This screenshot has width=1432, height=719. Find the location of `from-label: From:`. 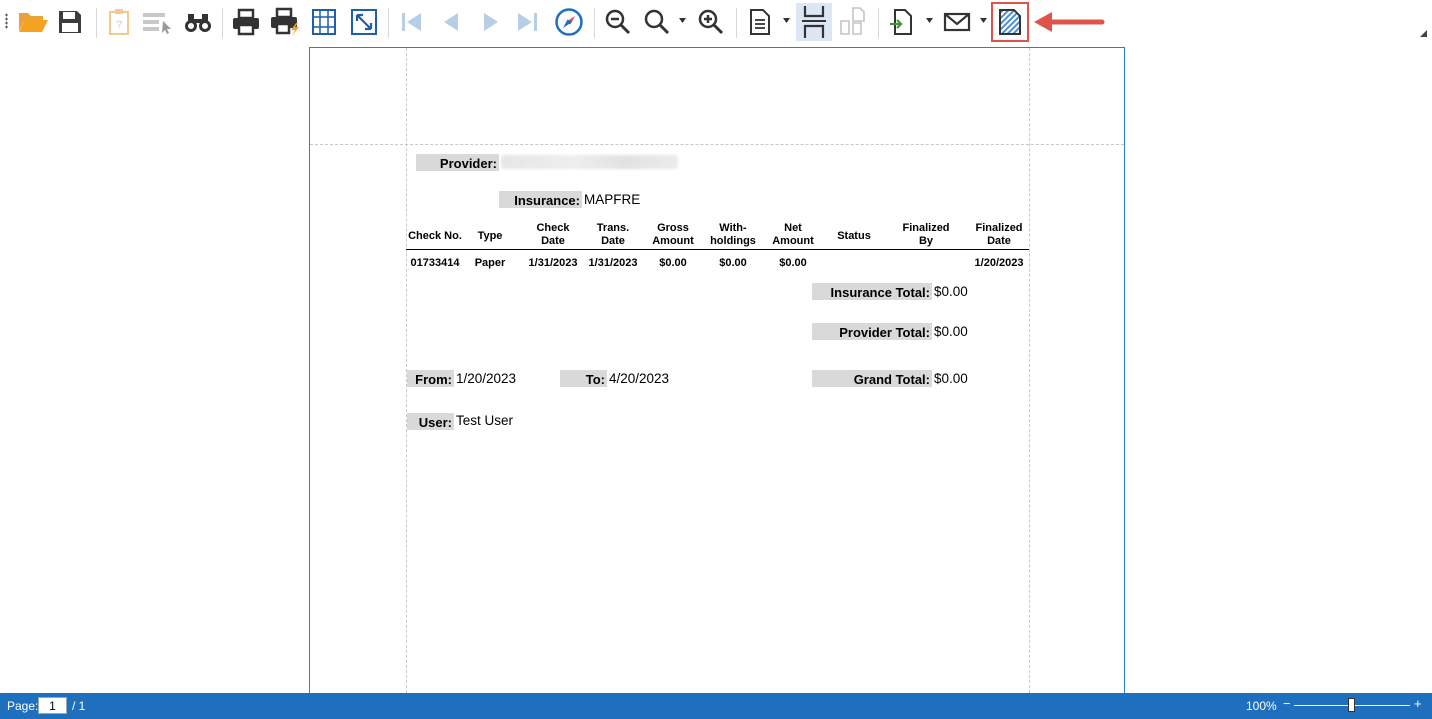

from-label: From: is located at coordinates (430, 378).